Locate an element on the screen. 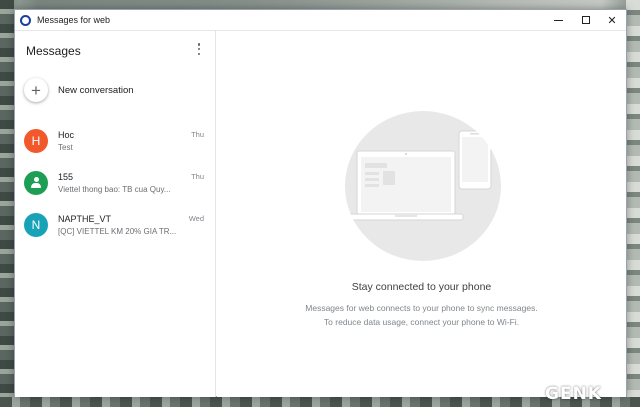 The width and height of the screenshot is (640, 407). plus-icon: + is located at coordinates (36, 90).